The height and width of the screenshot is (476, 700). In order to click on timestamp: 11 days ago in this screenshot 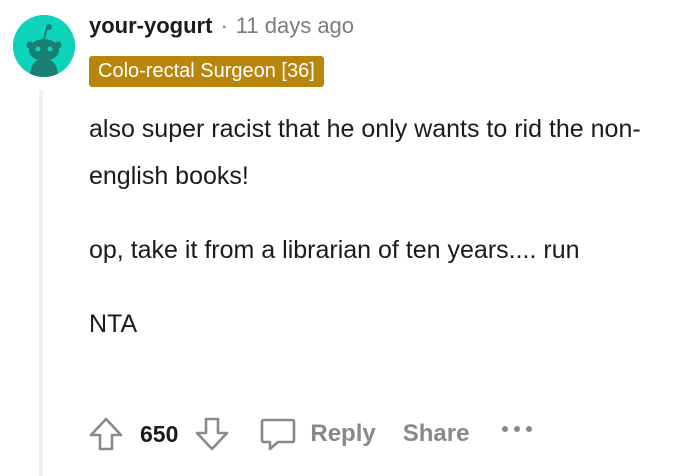, I will do `click(295, 26)`.